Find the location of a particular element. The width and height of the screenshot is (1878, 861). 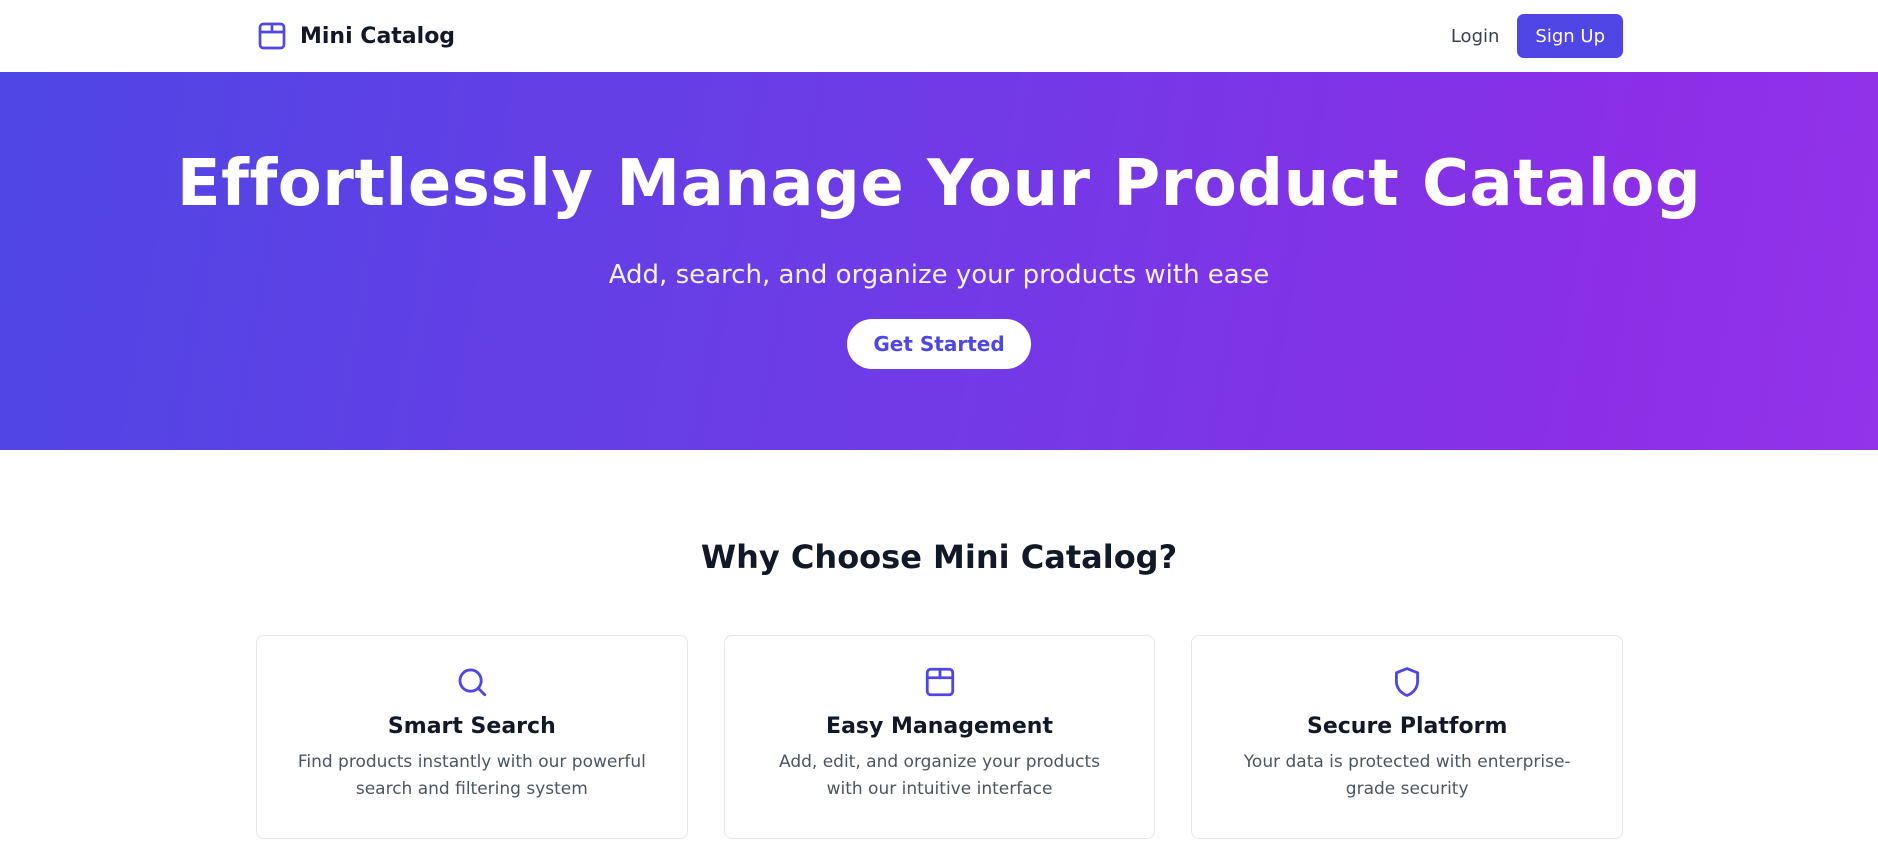

shield-icon is located at coordinates (1407, 682).